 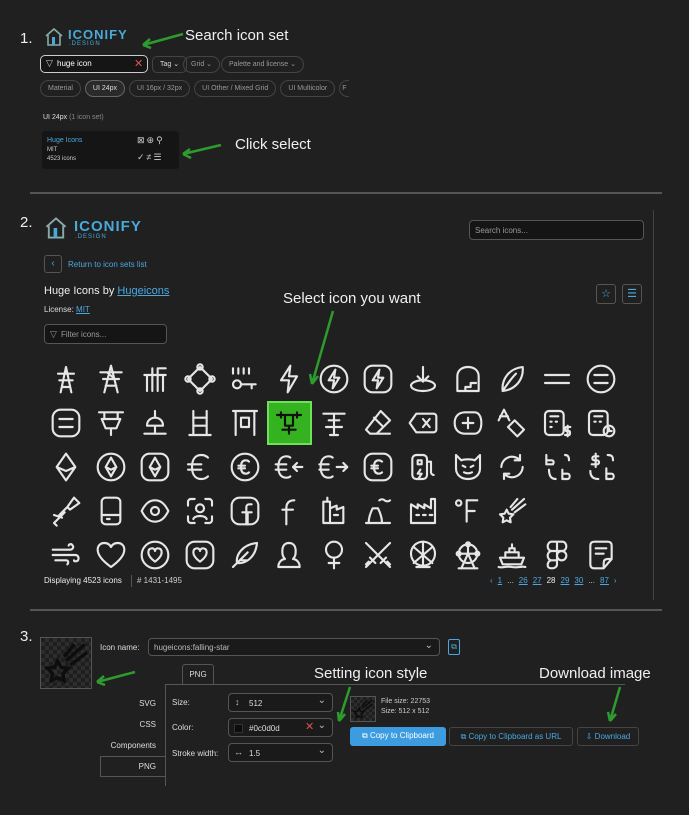 I want to click on fencing-icon, so click(x=378, y=555).